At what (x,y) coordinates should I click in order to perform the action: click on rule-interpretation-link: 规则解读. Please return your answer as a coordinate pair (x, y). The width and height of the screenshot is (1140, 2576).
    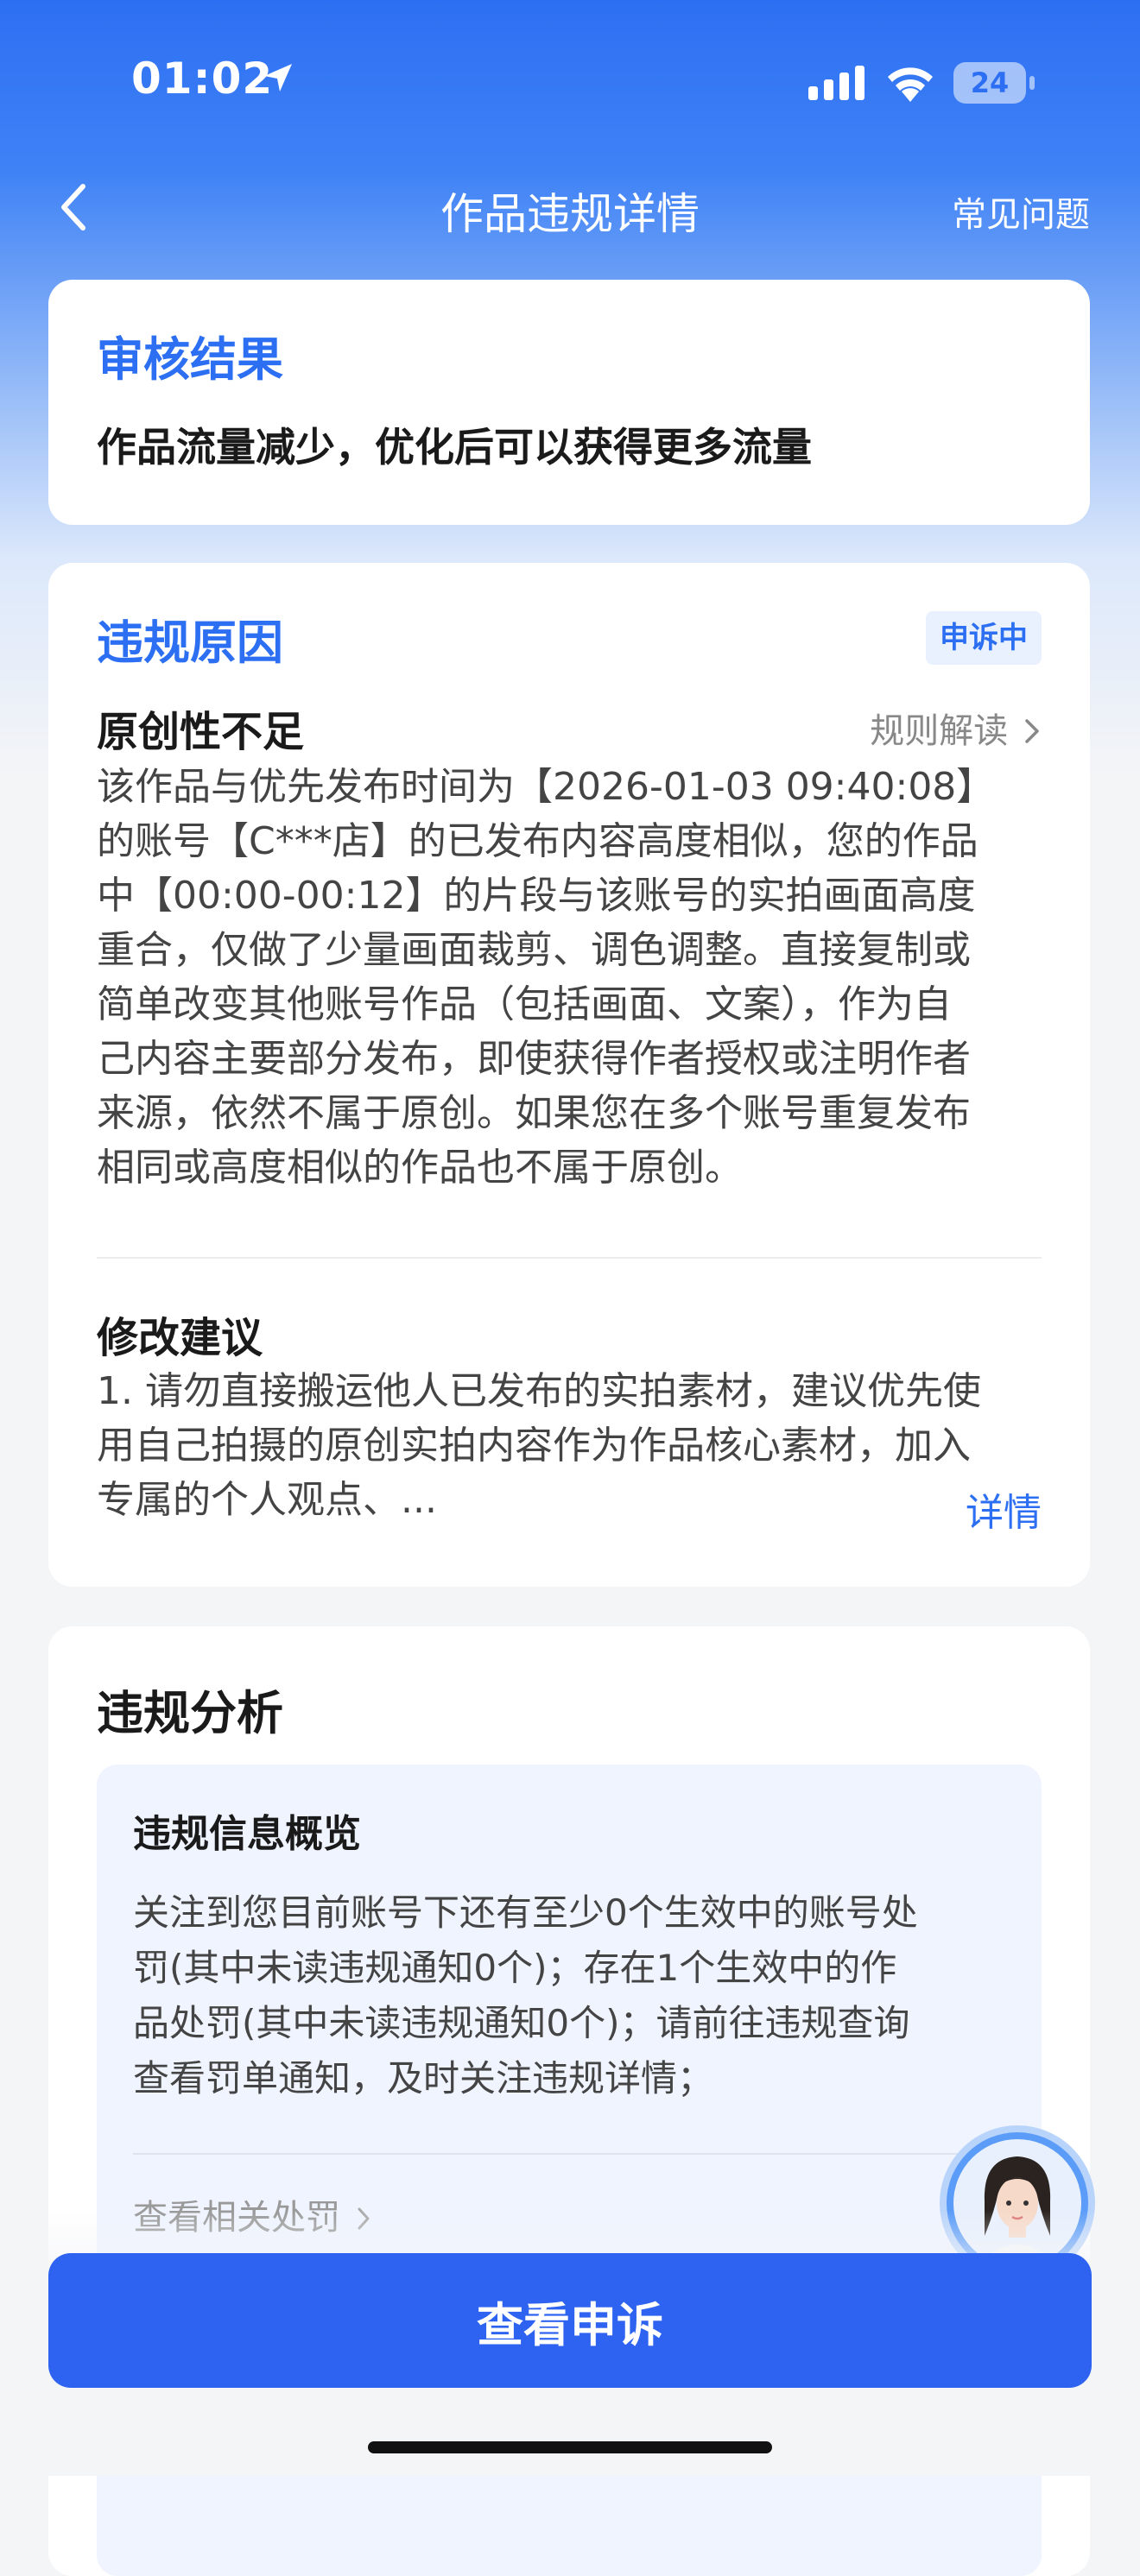
    Looking at the image, I should click on (956, 728).